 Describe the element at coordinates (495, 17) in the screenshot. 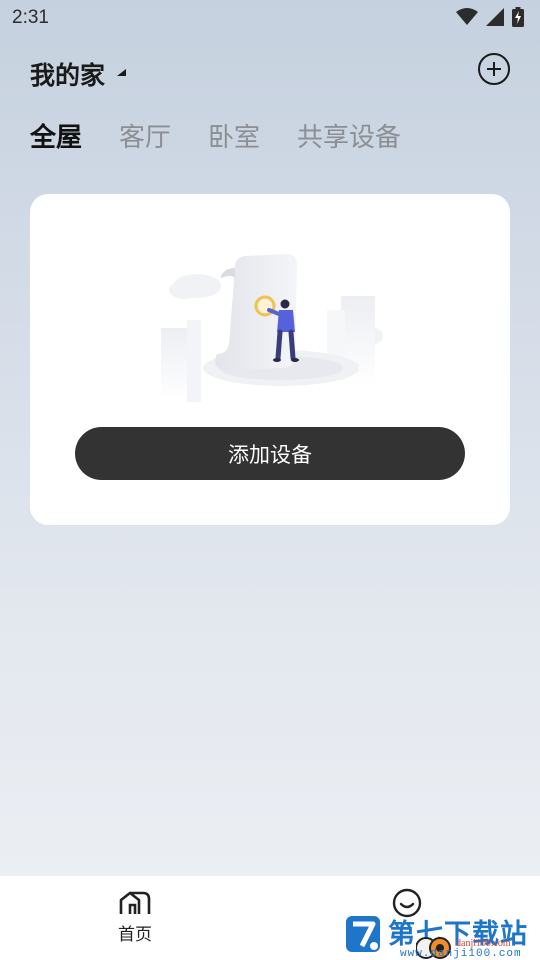

I see `cellular-signal-icon` at that location.